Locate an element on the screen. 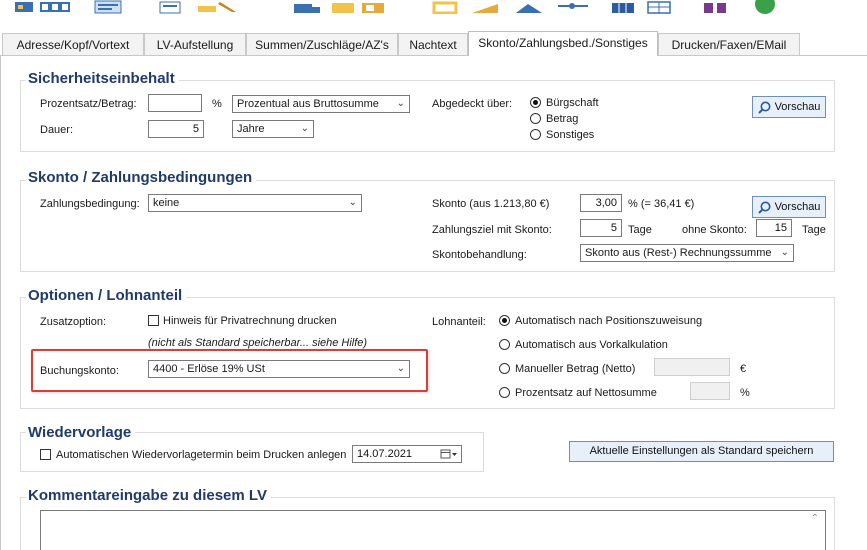  radio-betrag is located at coordinates (535, 118).